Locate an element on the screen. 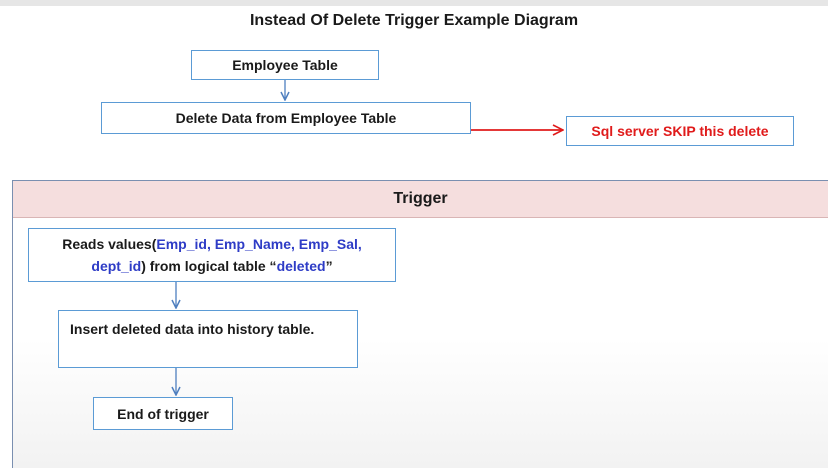  insert-history-label: Insert deleted data into history table. is located at coordinates (192, 329).